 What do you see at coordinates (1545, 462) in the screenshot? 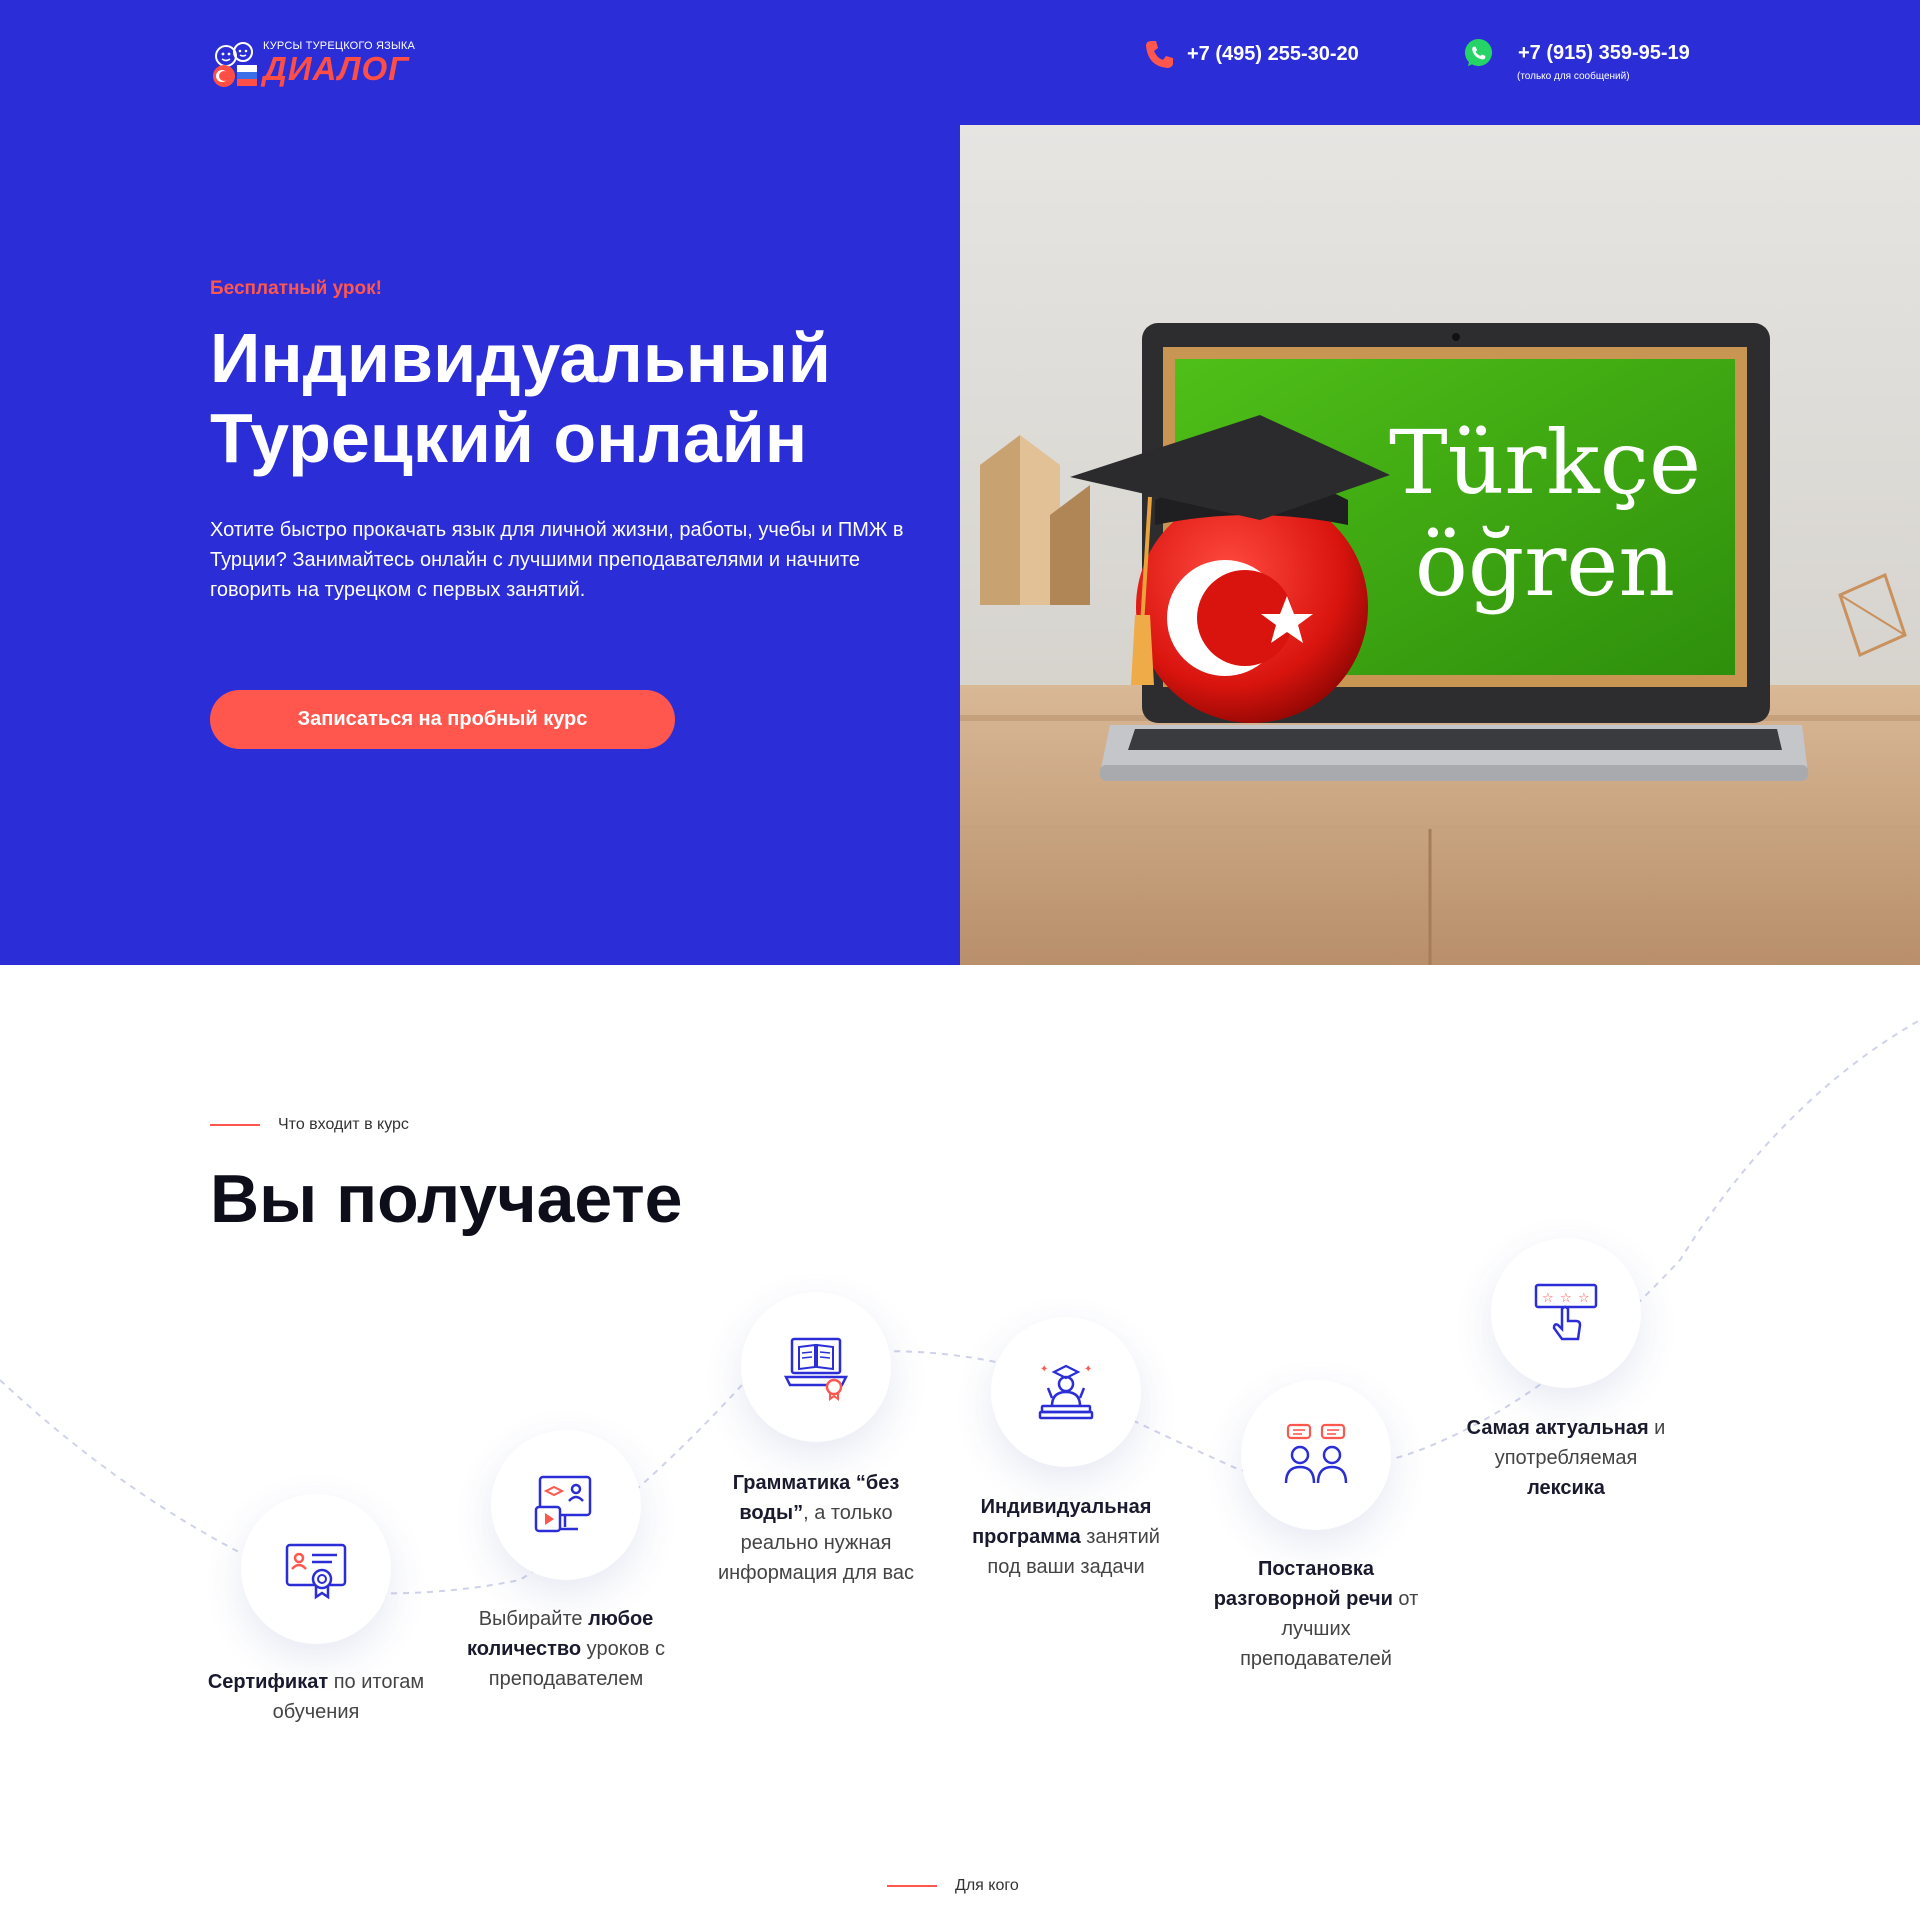
I see `image-text-turkce: Türkçe` at bounding box center [1545, 462].